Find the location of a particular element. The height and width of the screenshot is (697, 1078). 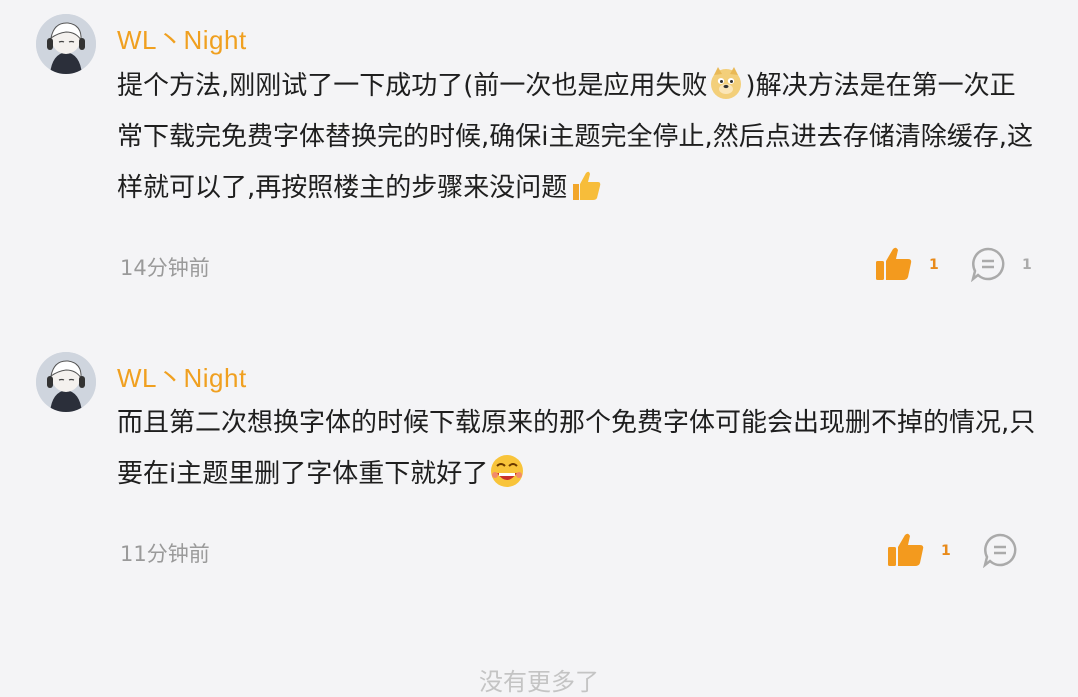

comment-text-part: 提个方法,刚刚试了一下成功了(前一次也是应用失败 is located at coordinates (412, 86).